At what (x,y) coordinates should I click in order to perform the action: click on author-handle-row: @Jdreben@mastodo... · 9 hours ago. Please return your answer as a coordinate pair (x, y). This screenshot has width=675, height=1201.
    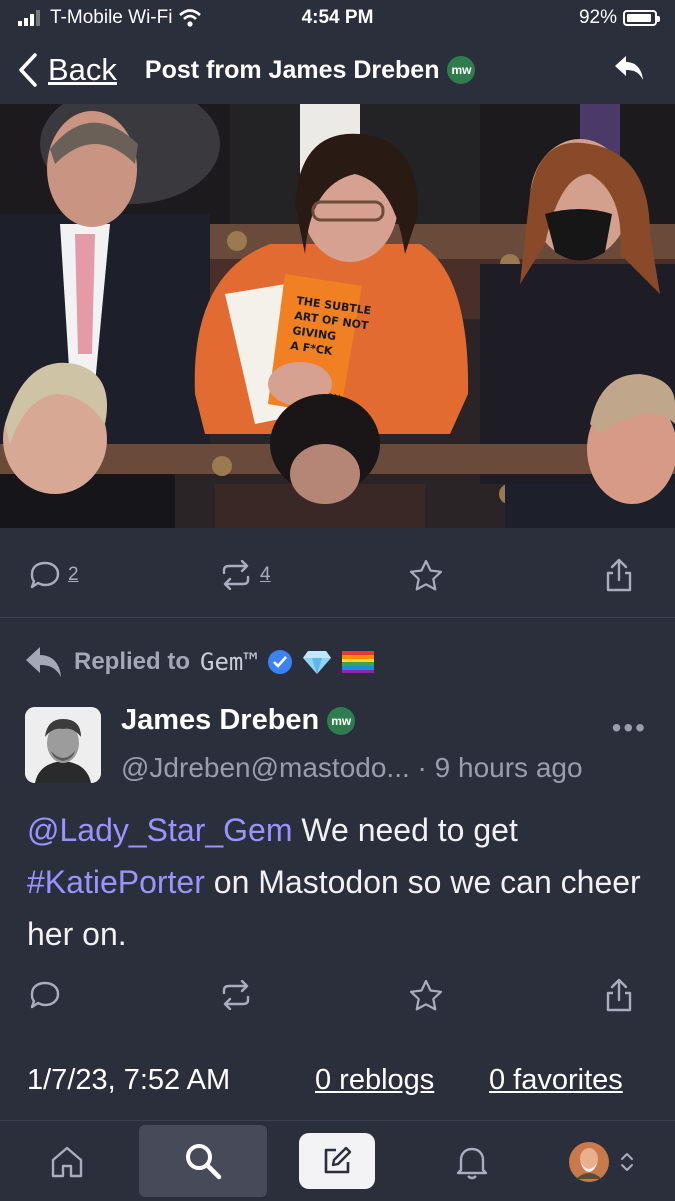
    Looking at the image, I should click on (352, 768).